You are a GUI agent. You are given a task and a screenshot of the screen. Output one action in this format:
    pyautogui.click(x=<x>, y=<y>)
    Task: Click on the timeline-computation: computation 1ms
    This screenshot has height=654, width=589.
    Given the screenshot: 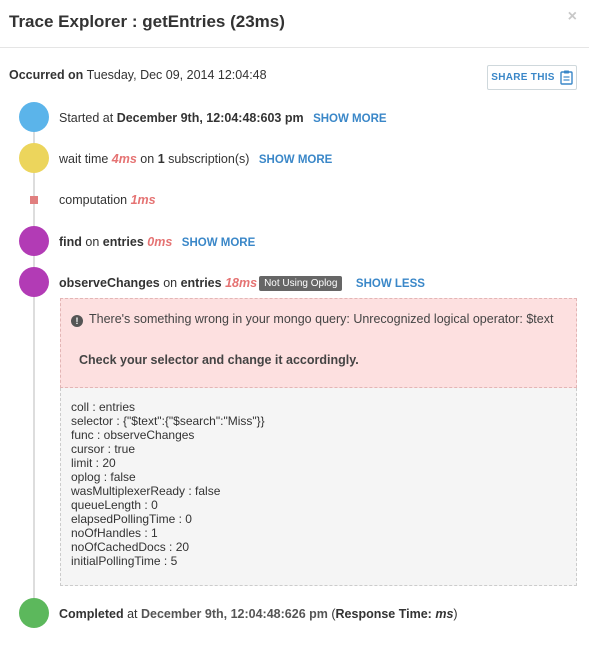 What is the action you would take?
    pyautogui.click(x=107, y=200)
    